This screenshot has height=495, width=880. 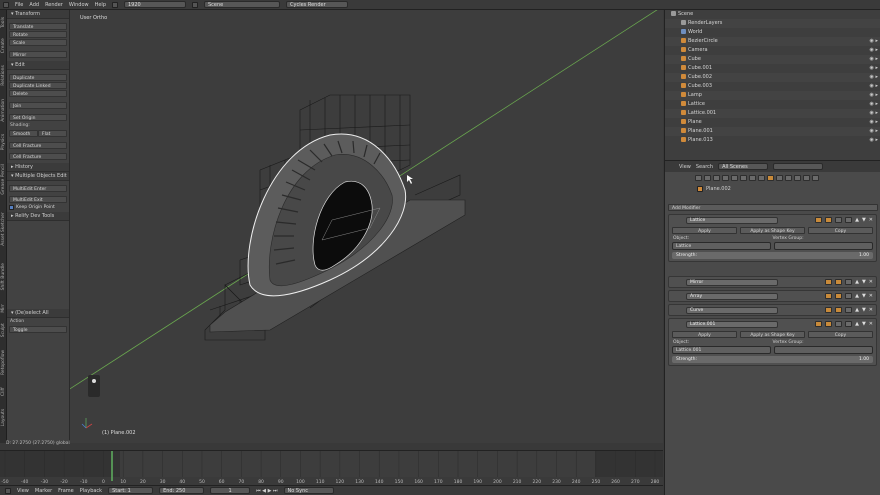 What do you see at coordinates (34, 5) in the screenshot?
I see `menu-add: Add` at bounding box center [34, 5].